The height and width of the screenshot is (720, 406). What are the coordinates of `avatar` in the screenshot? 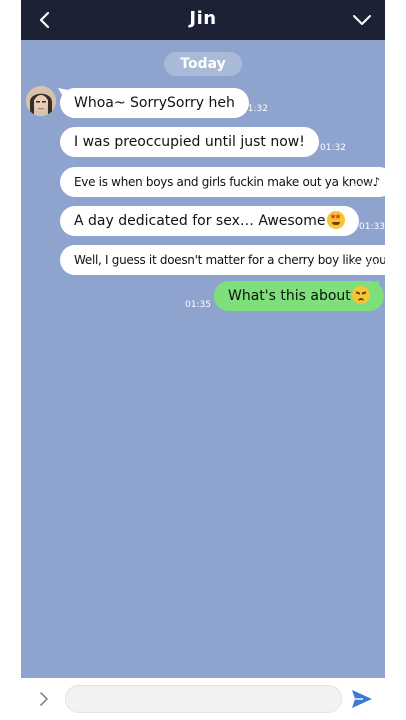 It's located at (41, 101).